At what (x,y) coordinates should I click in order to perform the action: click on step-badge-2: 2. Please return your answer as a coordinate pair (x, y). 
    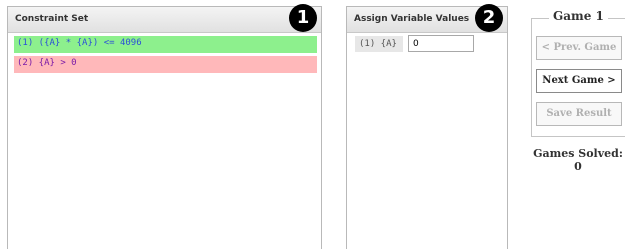
    Looking at the image, I should click on (489, 18).